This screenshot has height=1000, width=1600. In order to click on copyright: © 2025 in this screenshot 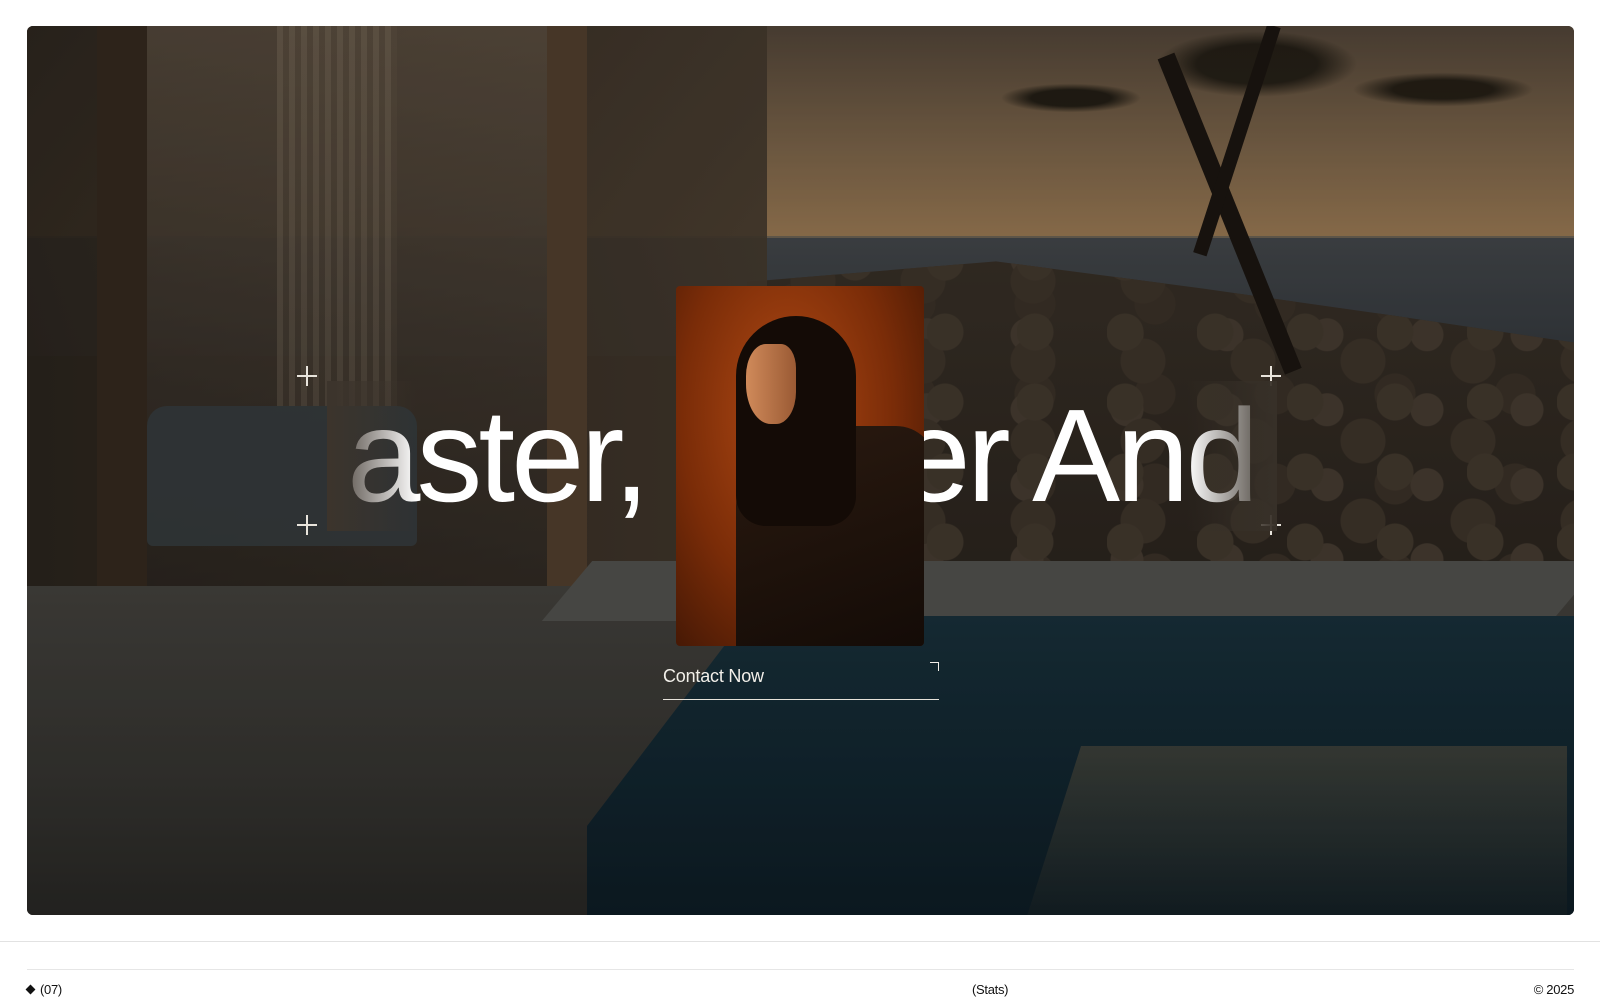, I will do `click(1554, 989)`.